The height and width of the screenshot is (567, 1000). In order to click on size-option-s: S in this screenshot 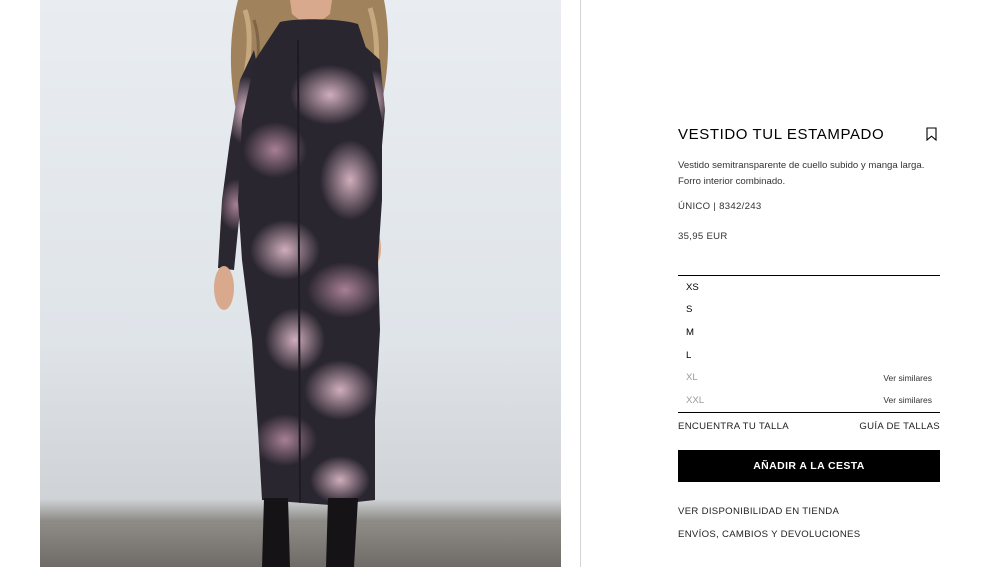, I will do `click(809, 310)`.